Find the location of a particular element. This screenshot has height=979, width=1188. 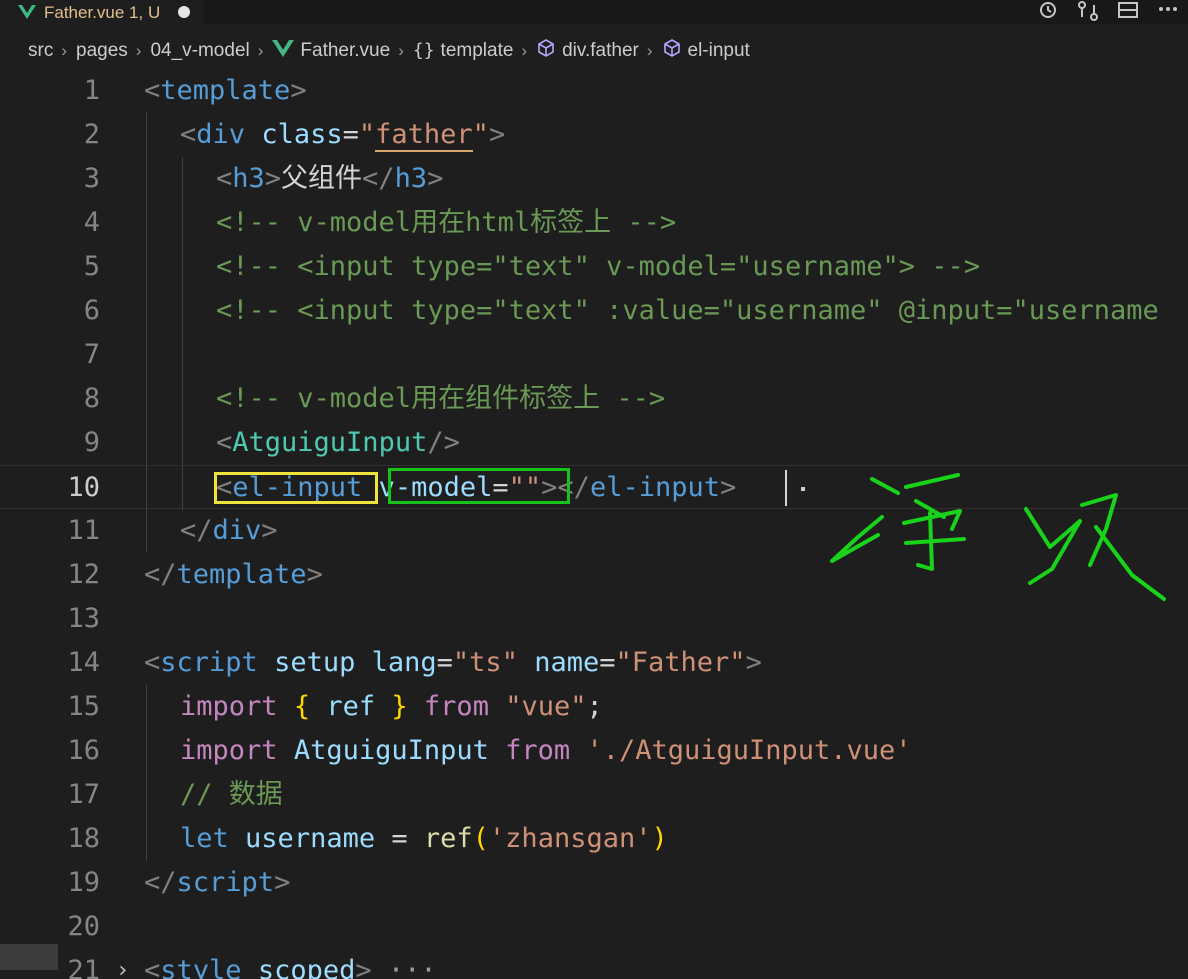

code-text: import { ref } from "vue"; is located at coordinates (391, 707).